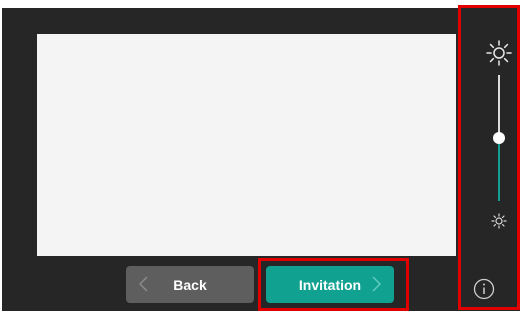  I want to click on brightness-slider-handle, so click(499, 138).